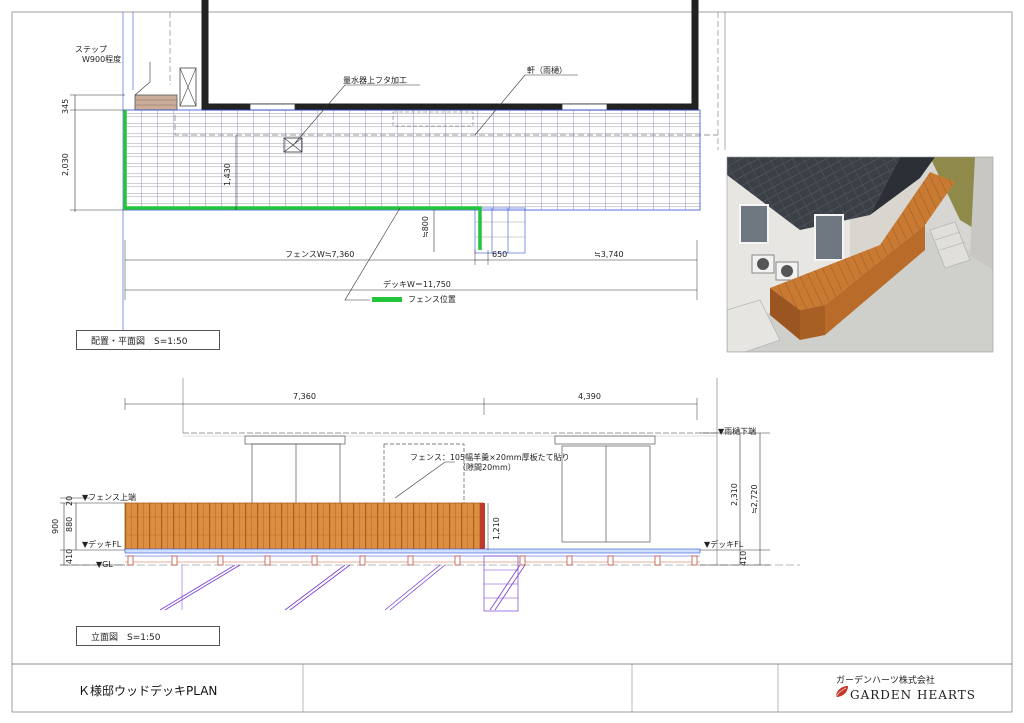  I want to click on eaves-label: 軒（雨樋）, so click(547, 70).